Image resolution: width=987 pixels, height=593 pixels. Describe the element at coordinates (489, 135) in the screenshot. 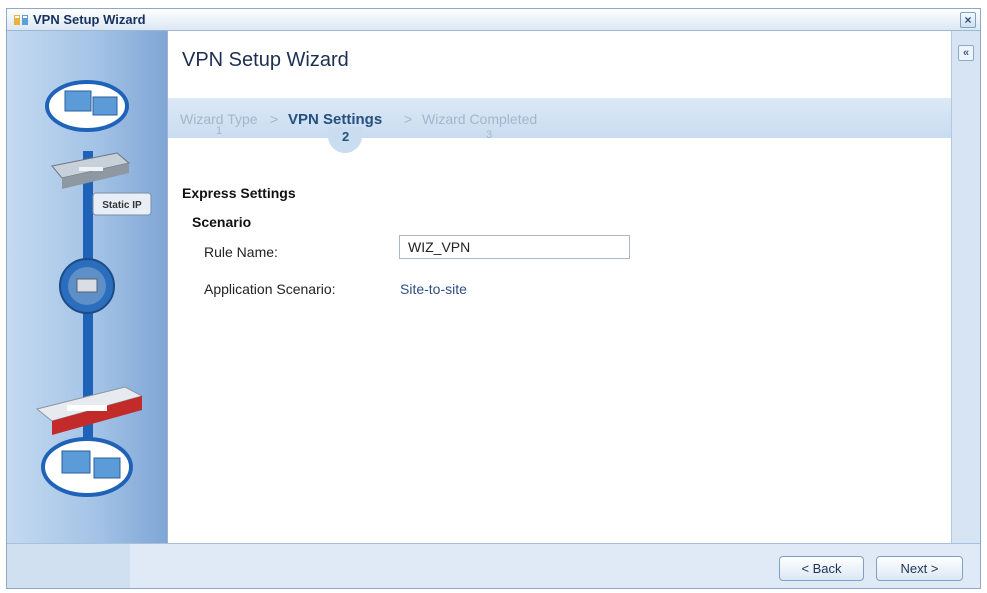

I see `step-3-number: 3` at that location.